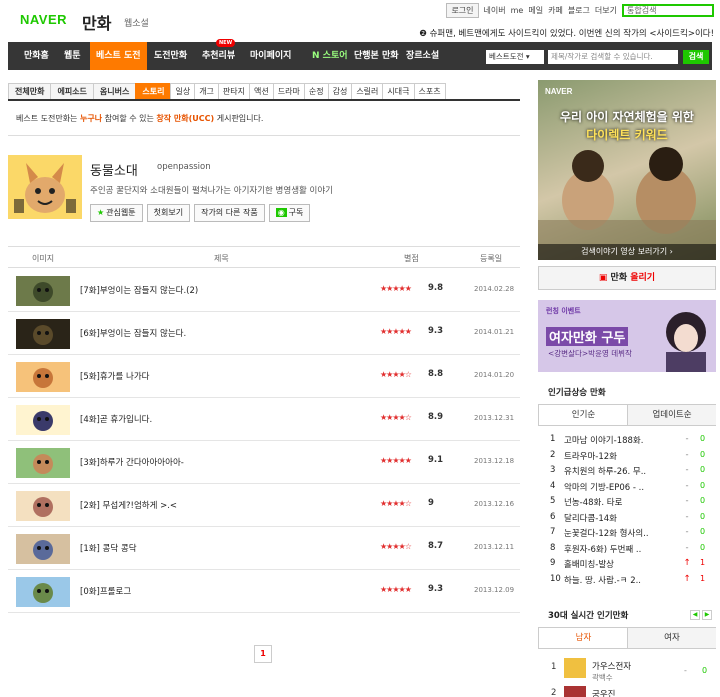 The width and height of the screenshot is (720, 697). Describe the element at coordinates (116, 419) in the screenshot. I see `episode-title: [4화]곧 휴가입니다.` at that location.